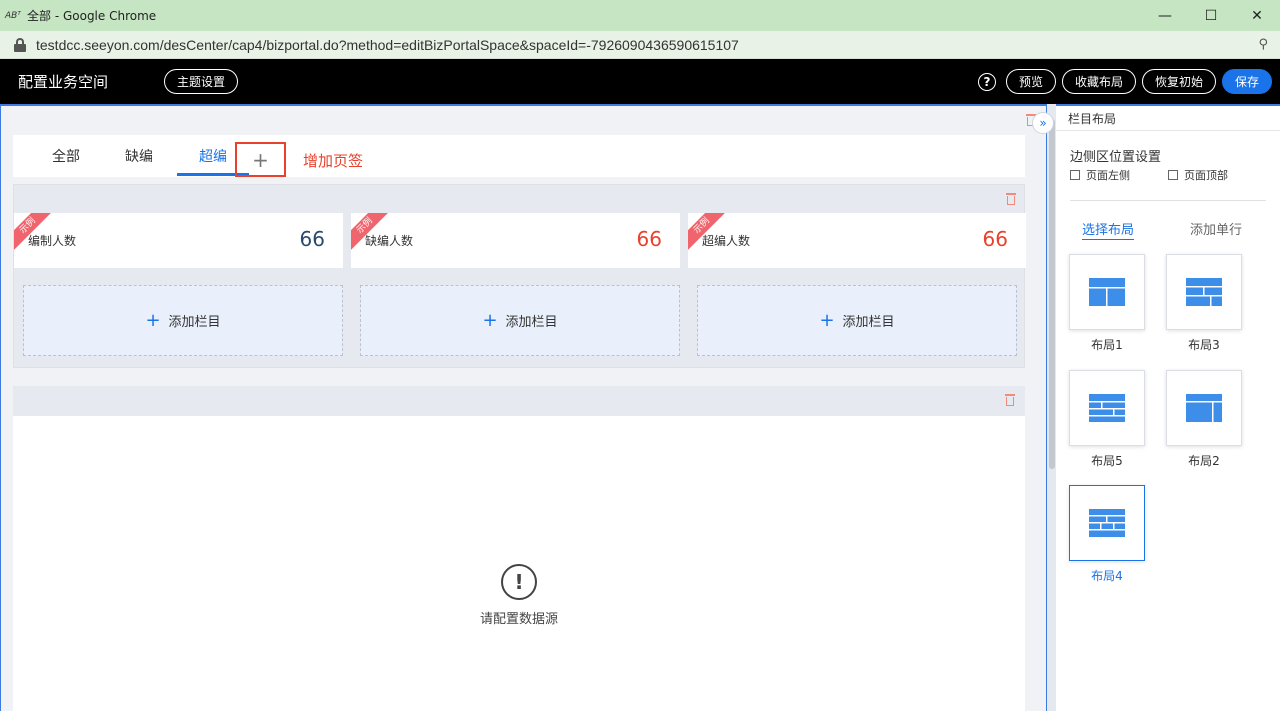 The image size is (1280, 711). I want to click on stat-label: 缺编人数, so click(389, 241).